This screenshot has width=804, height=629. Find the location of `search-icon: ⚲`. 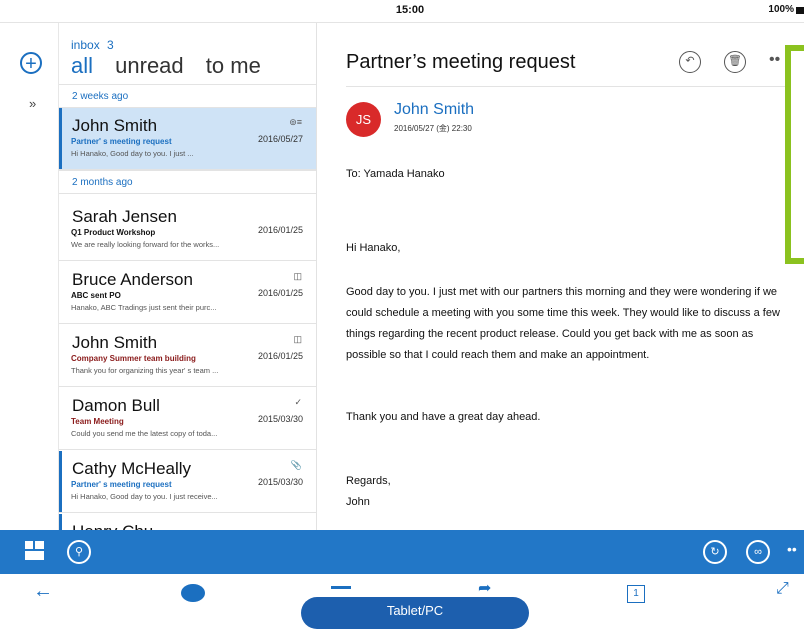

search-icon: ⚲ is located at coordinates (79, 552).